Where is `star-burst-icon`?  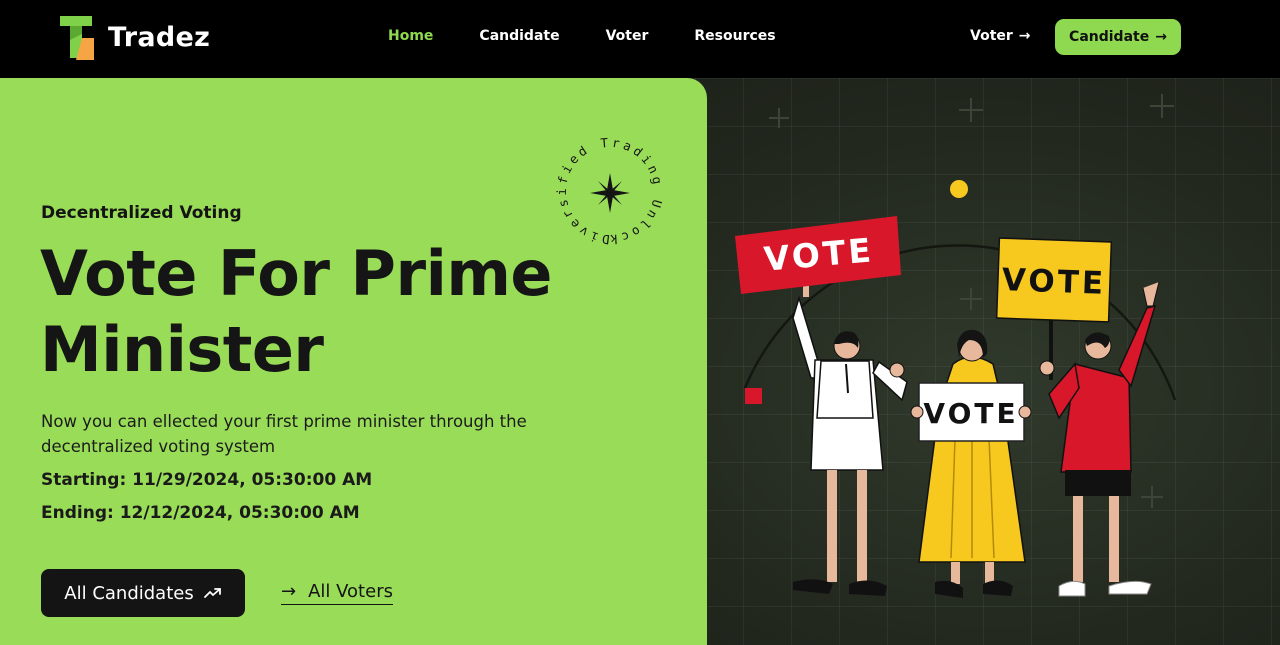 star-burst-icon is located at coordinates (610, 193).